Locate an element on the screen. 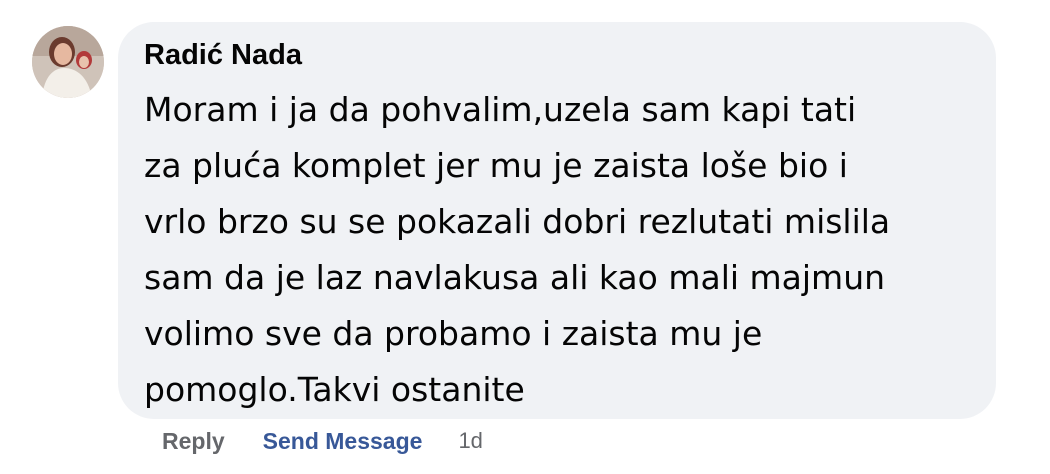  comment-line: pomoglo.Takvi ostanite is located at coordinates (334, 389).